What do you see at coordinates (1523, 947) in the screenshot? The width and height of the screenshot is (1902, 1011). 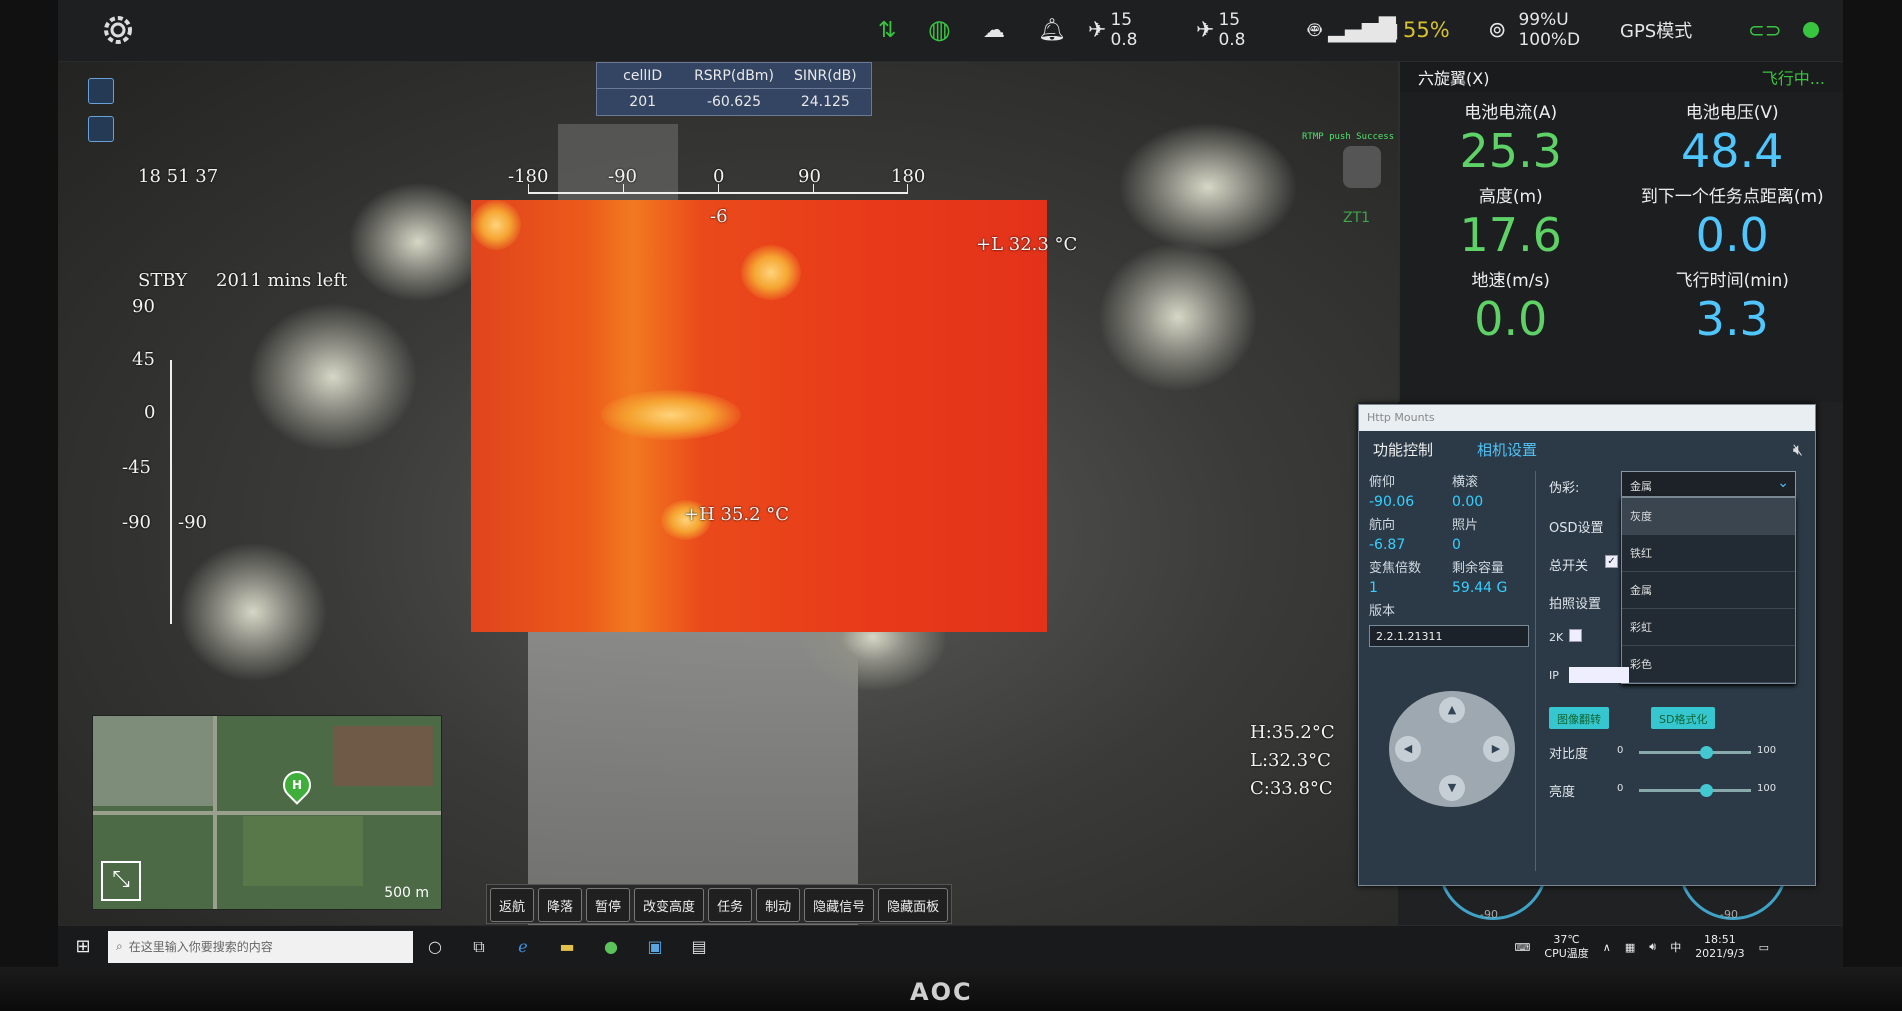 I see `keyboard-icon: ⌨` at bounding box center [1523, 947].